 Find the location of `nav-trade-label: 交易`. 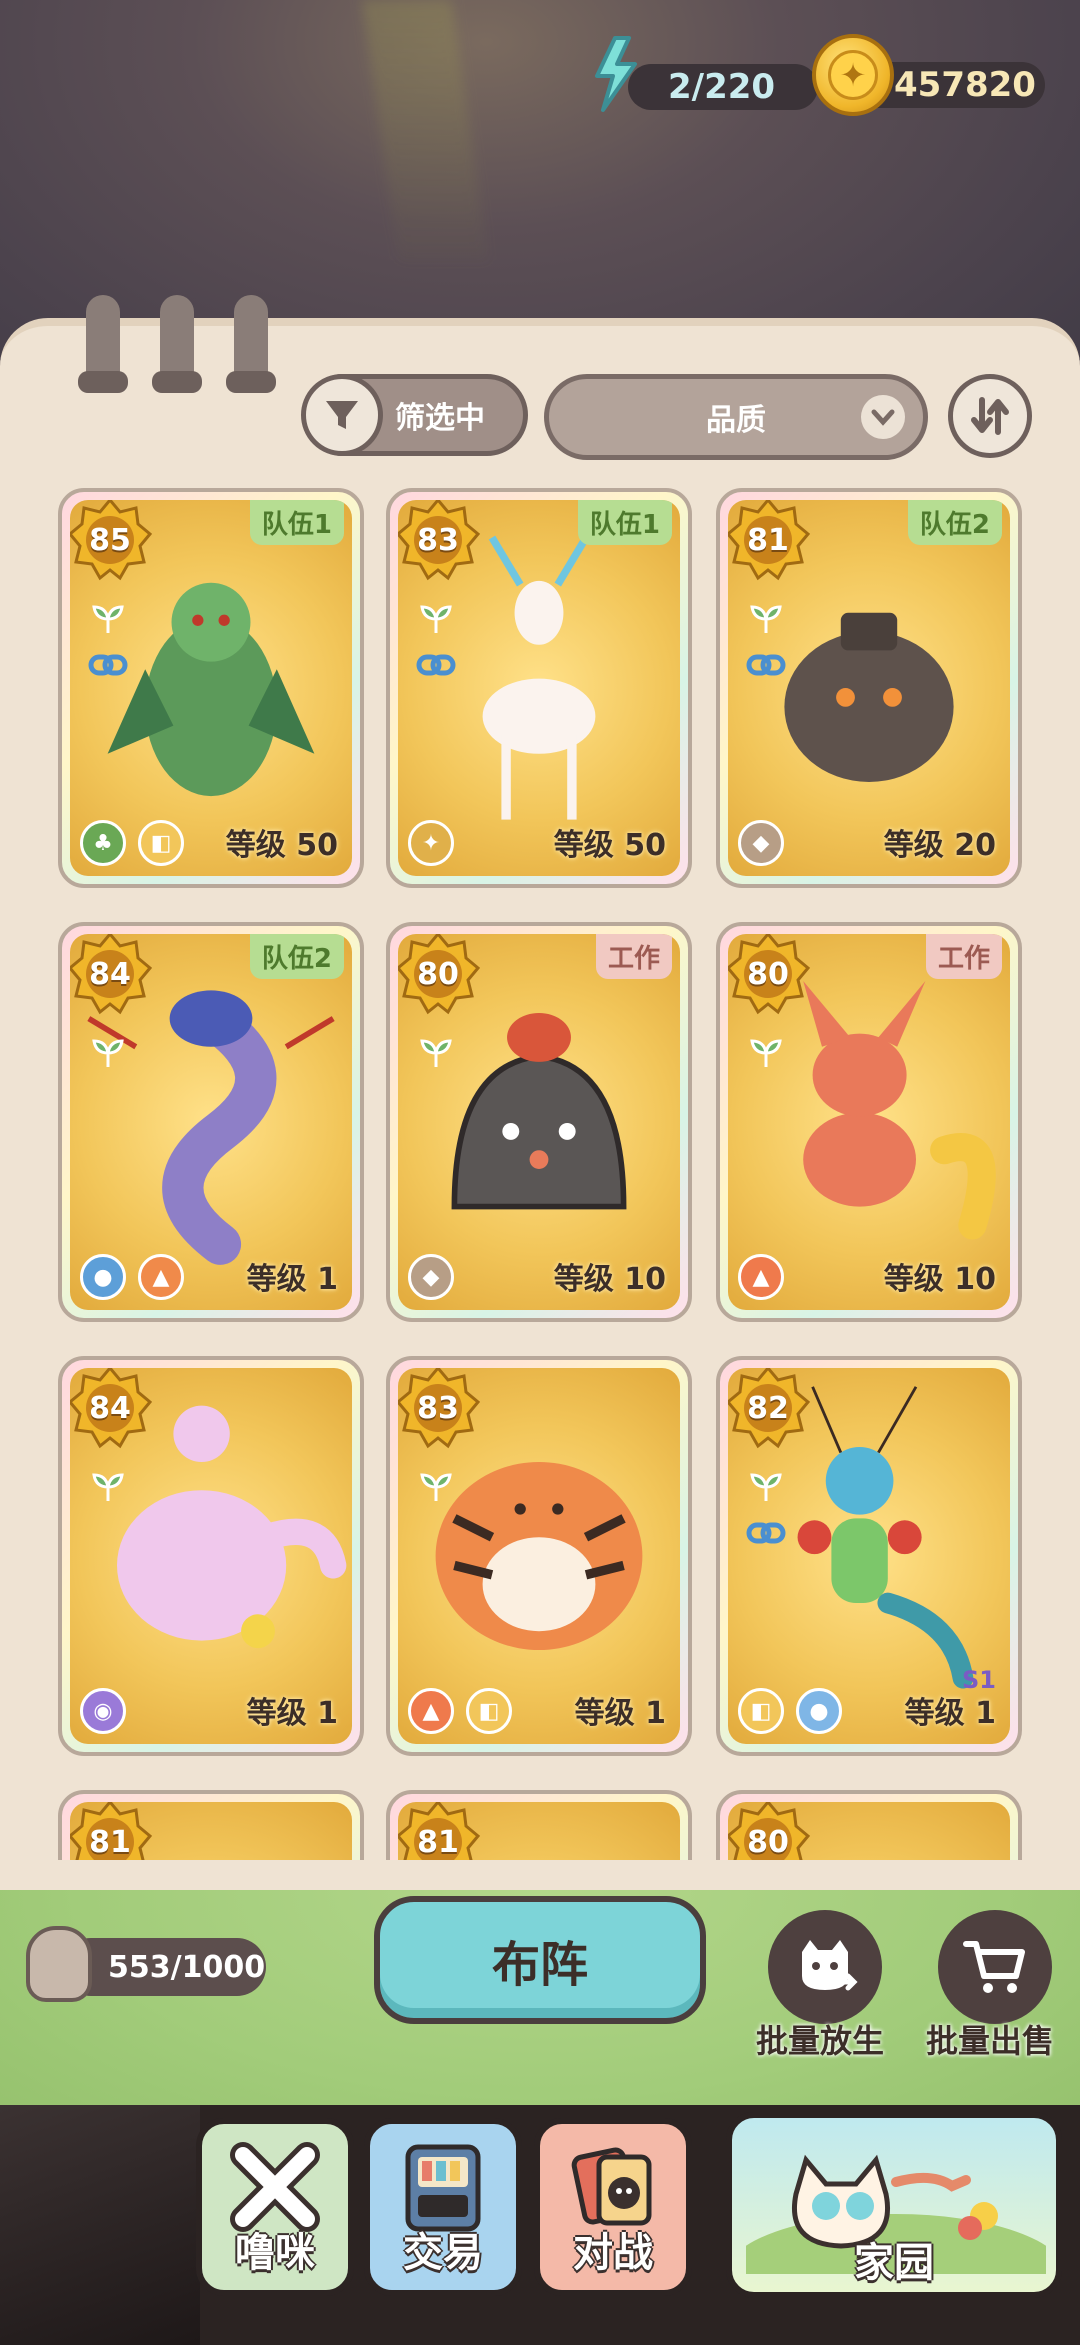

nav-trade-label: 交易 is located at coordinates (443, 2253).